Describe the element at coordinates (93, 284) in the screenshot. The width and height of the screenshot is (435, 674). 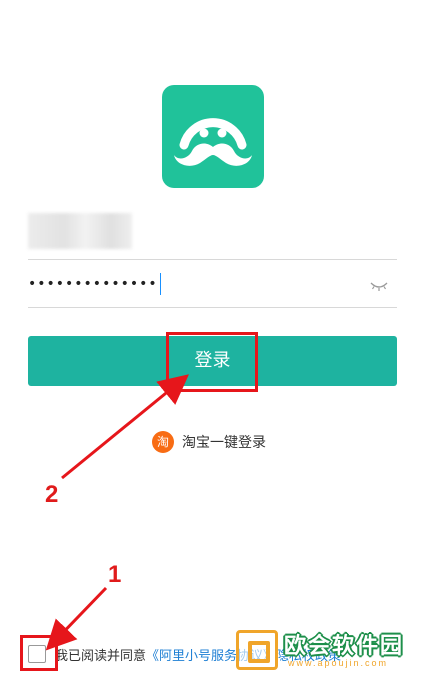
I see `password-mask: ••••••••••••••` at that location.